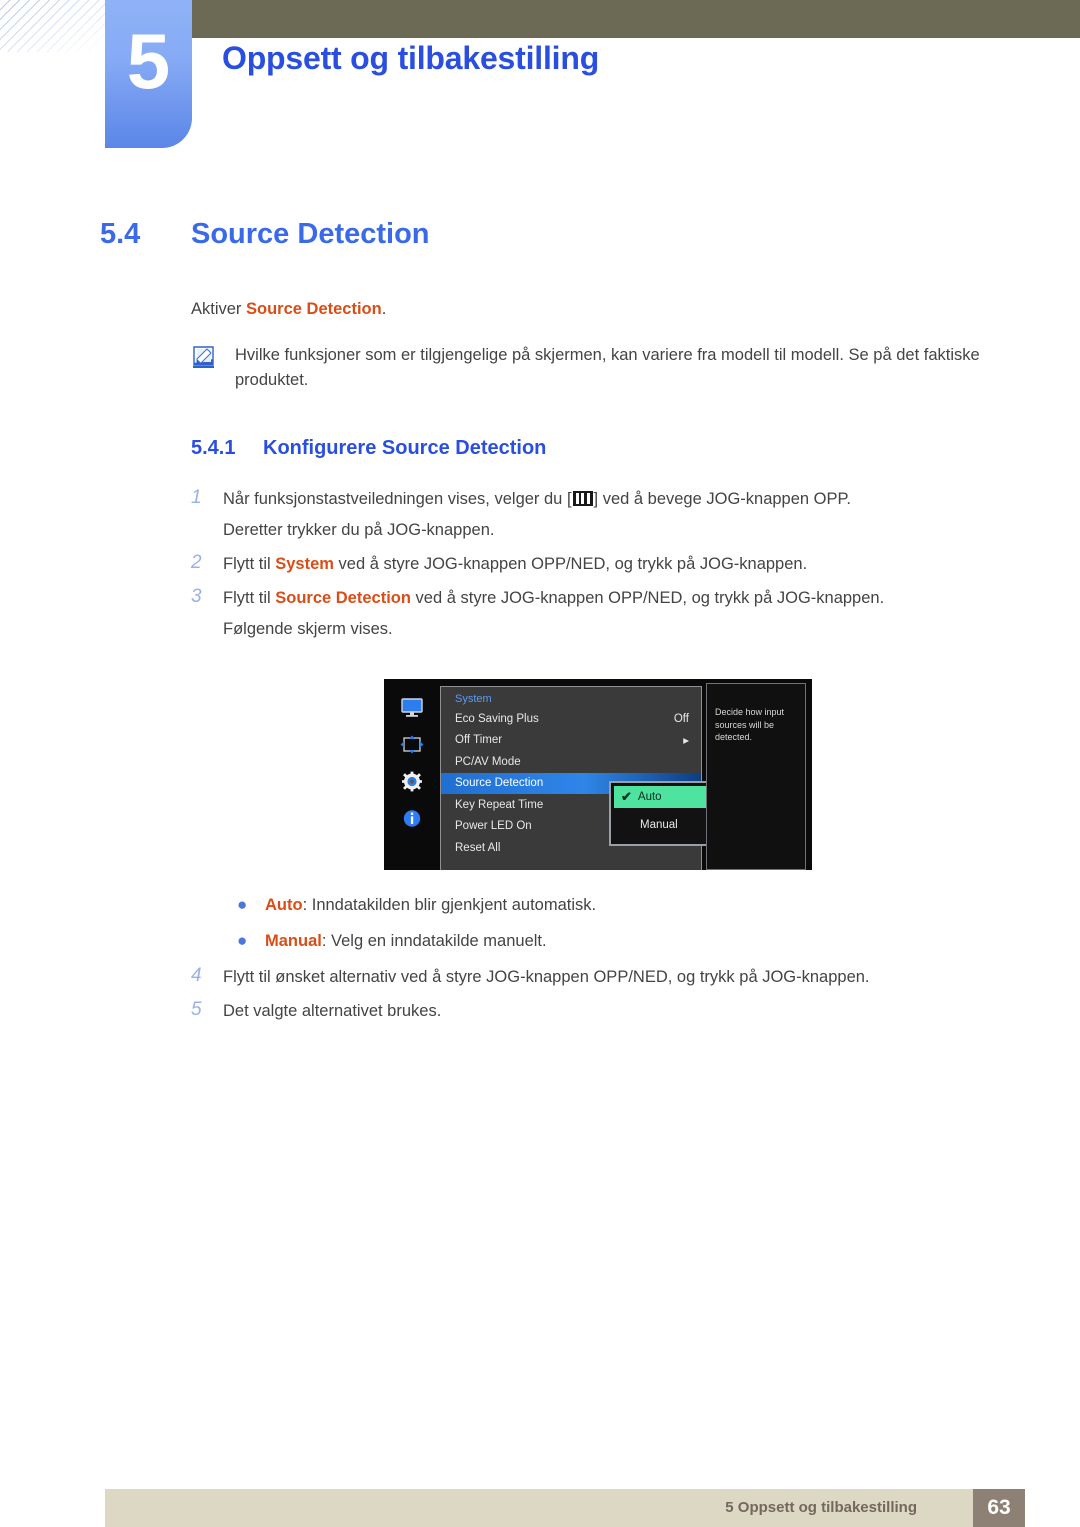 This screenshot has width=1080, height=1527. I want to click on page-number: 63, so click(999, 1508).